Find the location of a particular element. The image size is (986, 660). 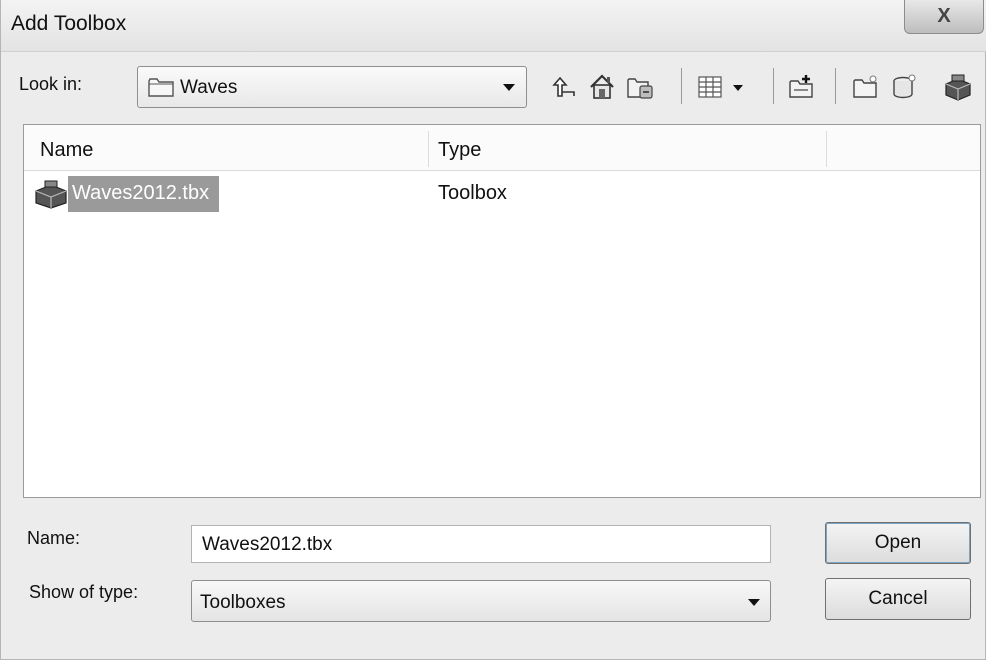

window-title: Add Toolbox is located at coordinates (69, 23).